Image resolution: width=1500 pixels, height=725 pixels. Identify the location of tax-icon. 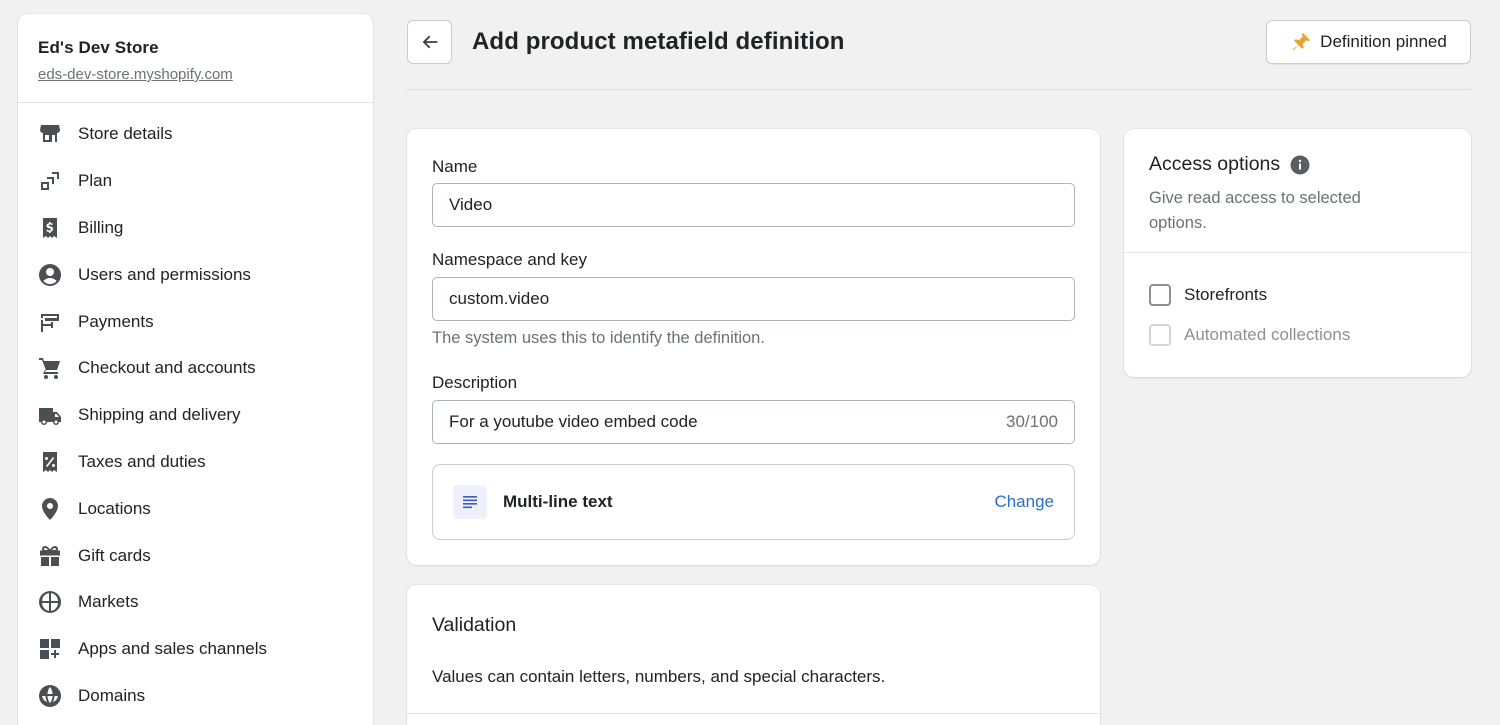
(50, 462).